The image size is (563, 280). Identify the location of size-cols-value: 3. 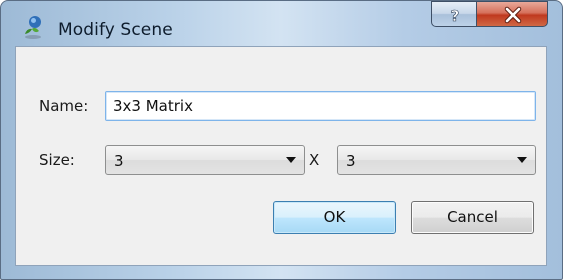
(351, 161).